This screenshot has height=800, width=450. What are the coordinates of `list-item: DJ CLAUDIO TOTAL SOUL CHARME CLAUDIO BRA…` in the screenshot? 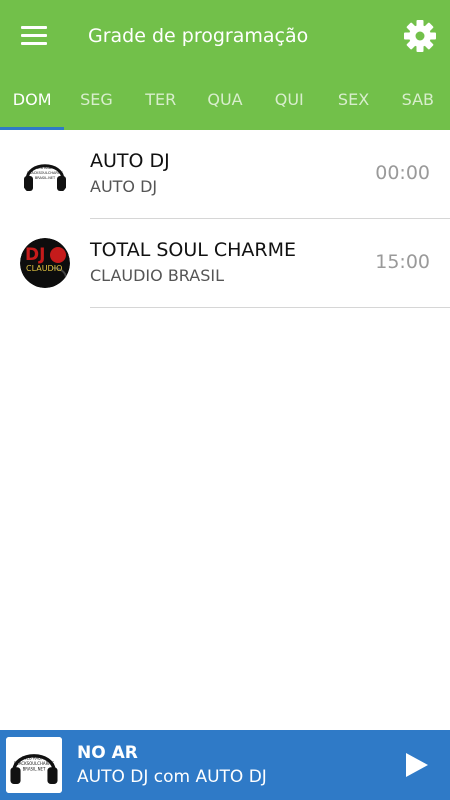 It's located at (225, 263).